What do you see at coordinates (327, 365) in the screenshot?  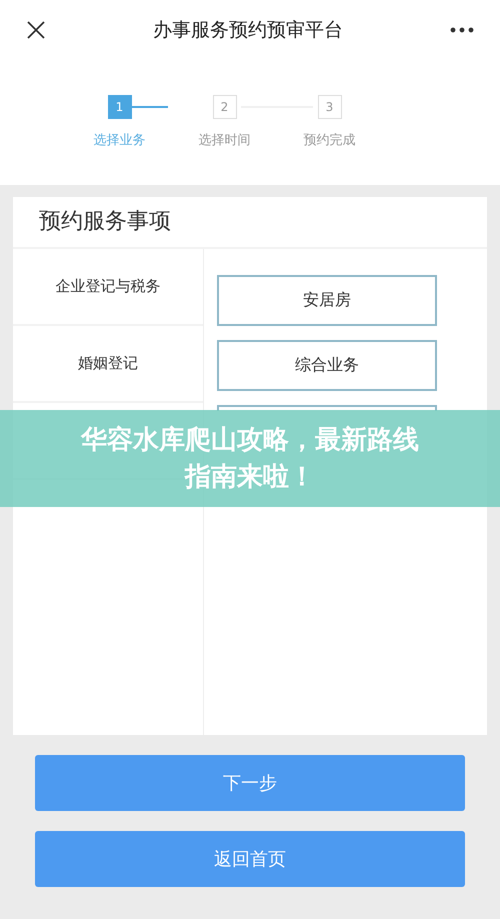 I see `service-option: 综合业务` at bounding box center [327, 365].